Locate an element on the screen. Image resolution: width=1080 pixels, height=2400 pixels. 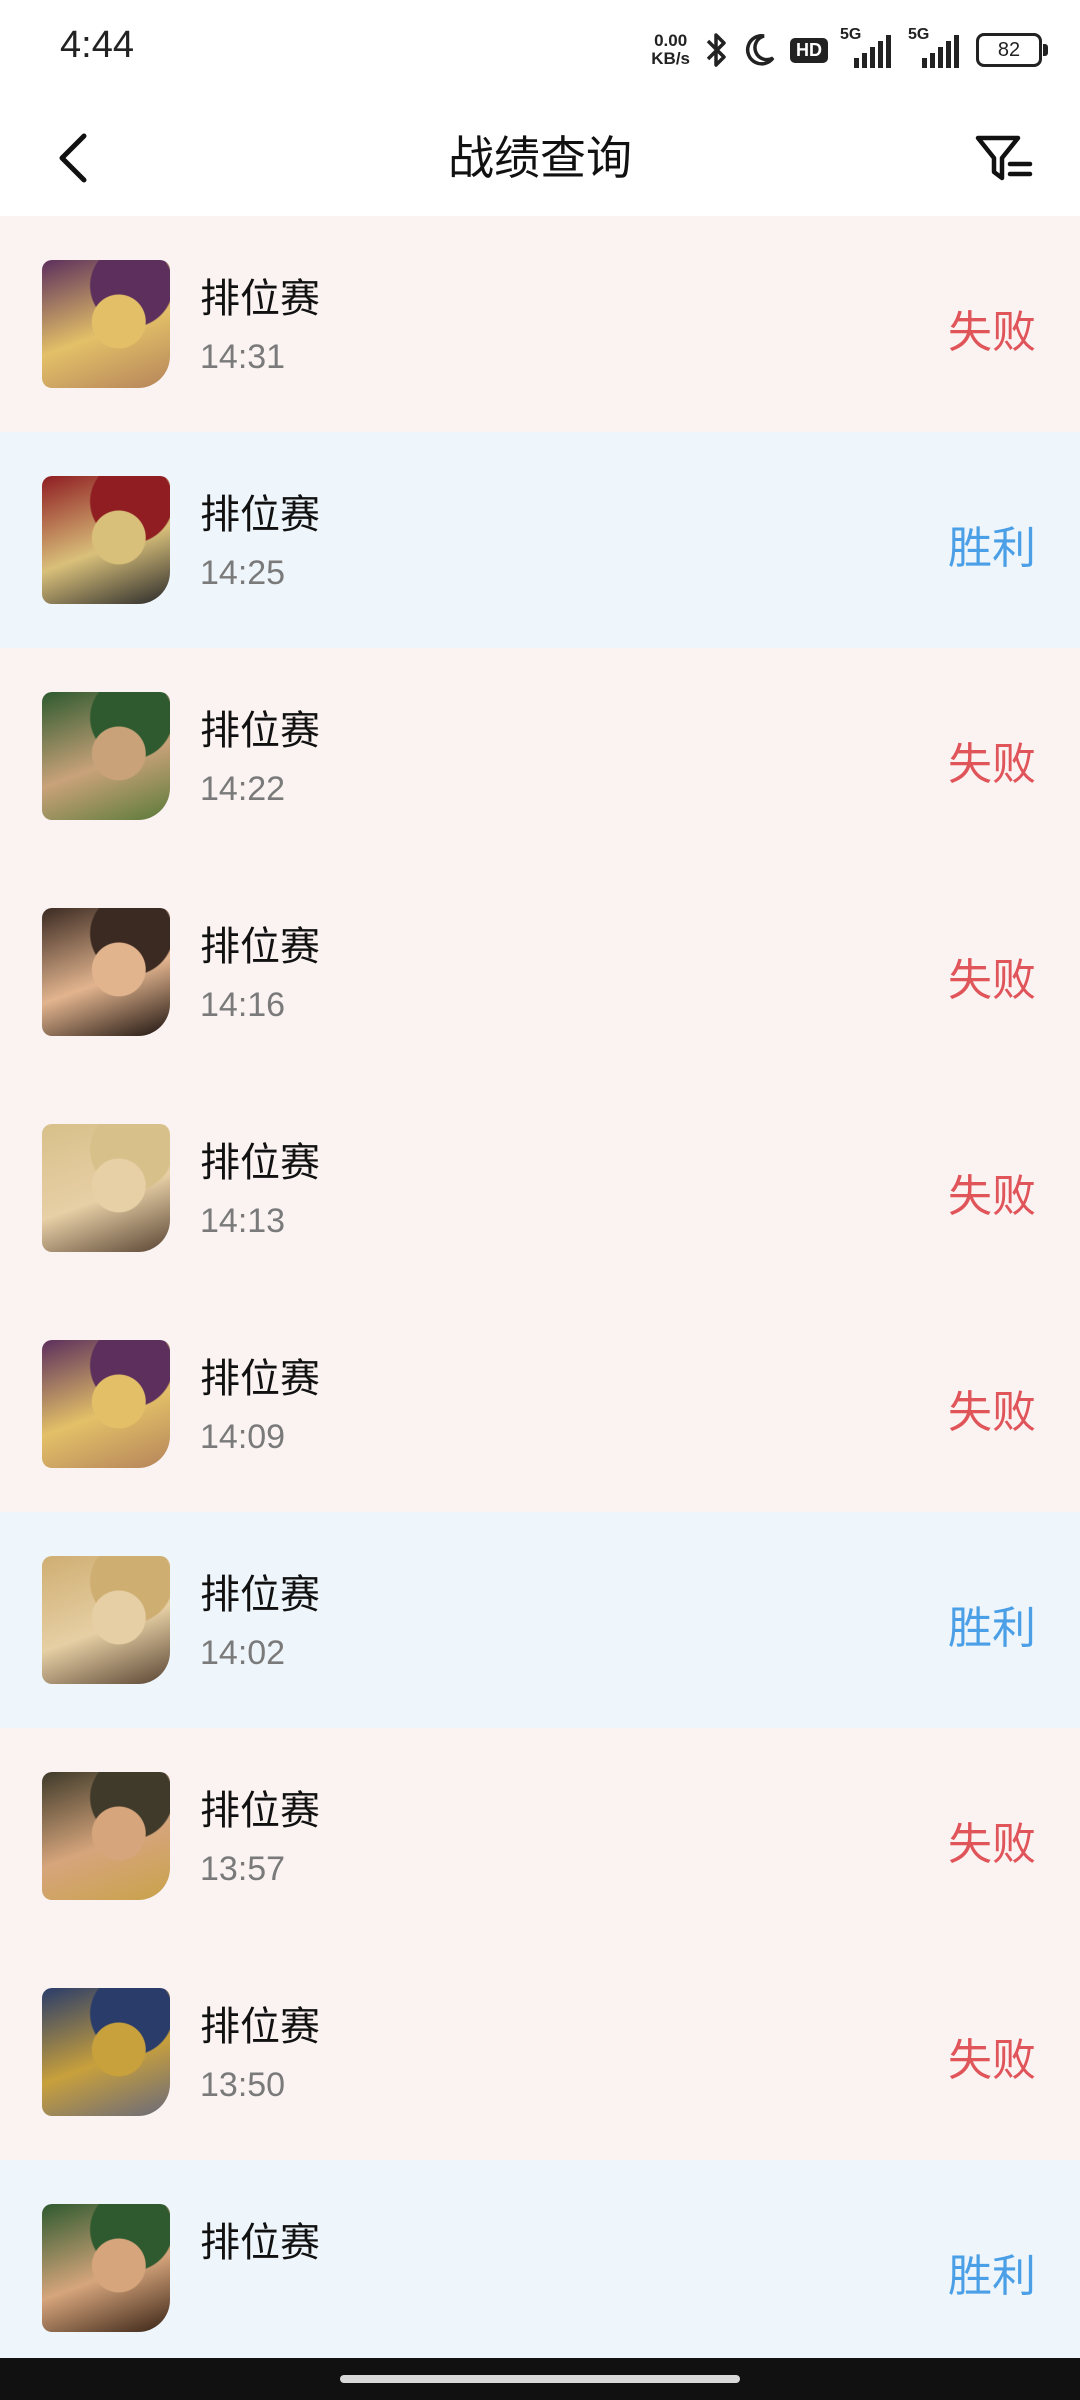
match-row: 排位赛 13:57 失败 is located at coordinates (540, 1836).